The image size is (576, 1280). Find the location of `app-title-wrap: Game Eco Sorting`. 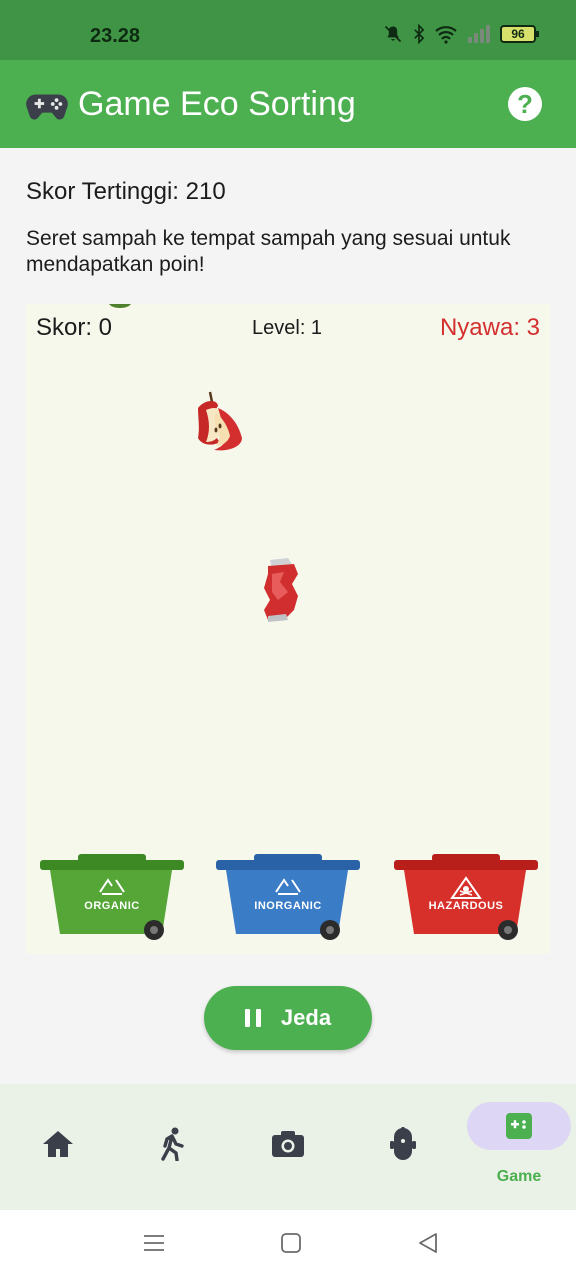

app-title-wrap: Game Eco Sorting is located at coordinates (191, 104).